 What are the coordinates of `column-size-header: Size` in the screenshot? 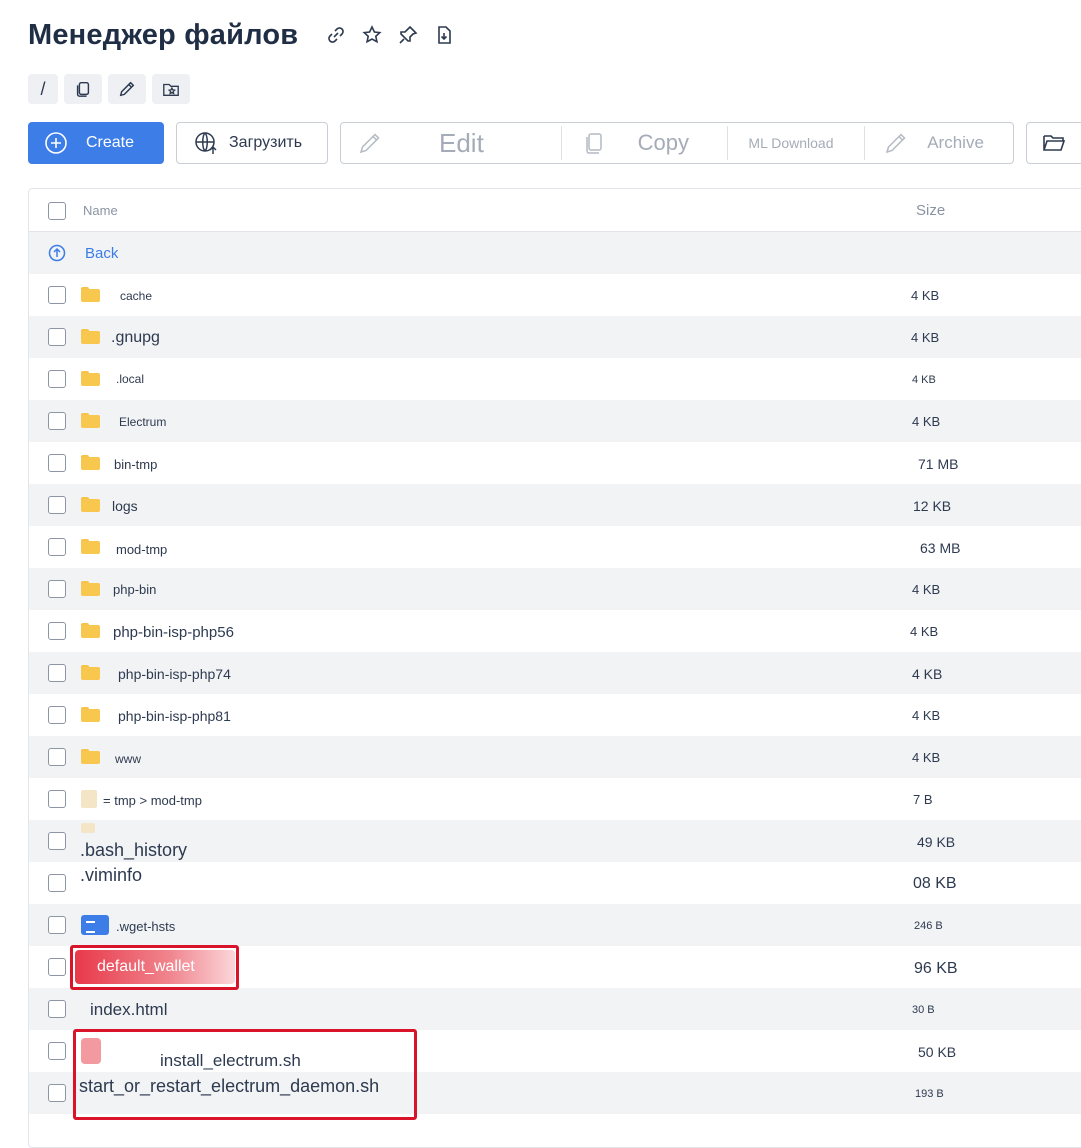 It's located at (930, 210).